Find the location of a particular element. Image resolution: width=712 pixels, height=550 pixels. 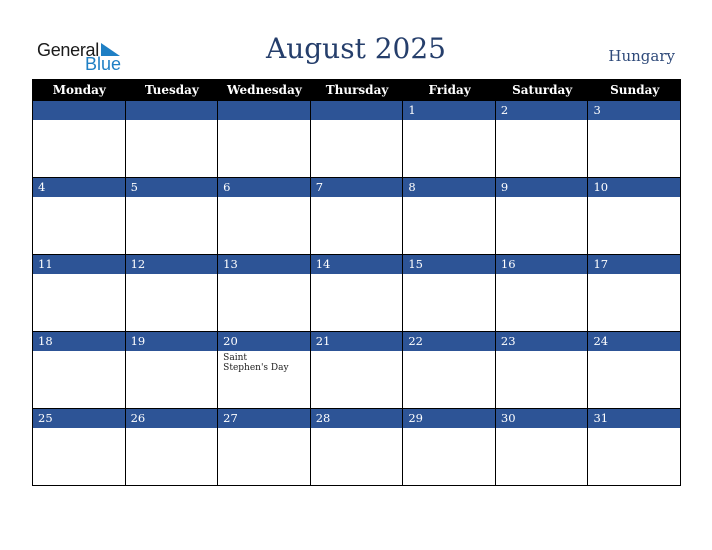

weekday-tuesday: Tuesday is located at coordinates (171, 90).